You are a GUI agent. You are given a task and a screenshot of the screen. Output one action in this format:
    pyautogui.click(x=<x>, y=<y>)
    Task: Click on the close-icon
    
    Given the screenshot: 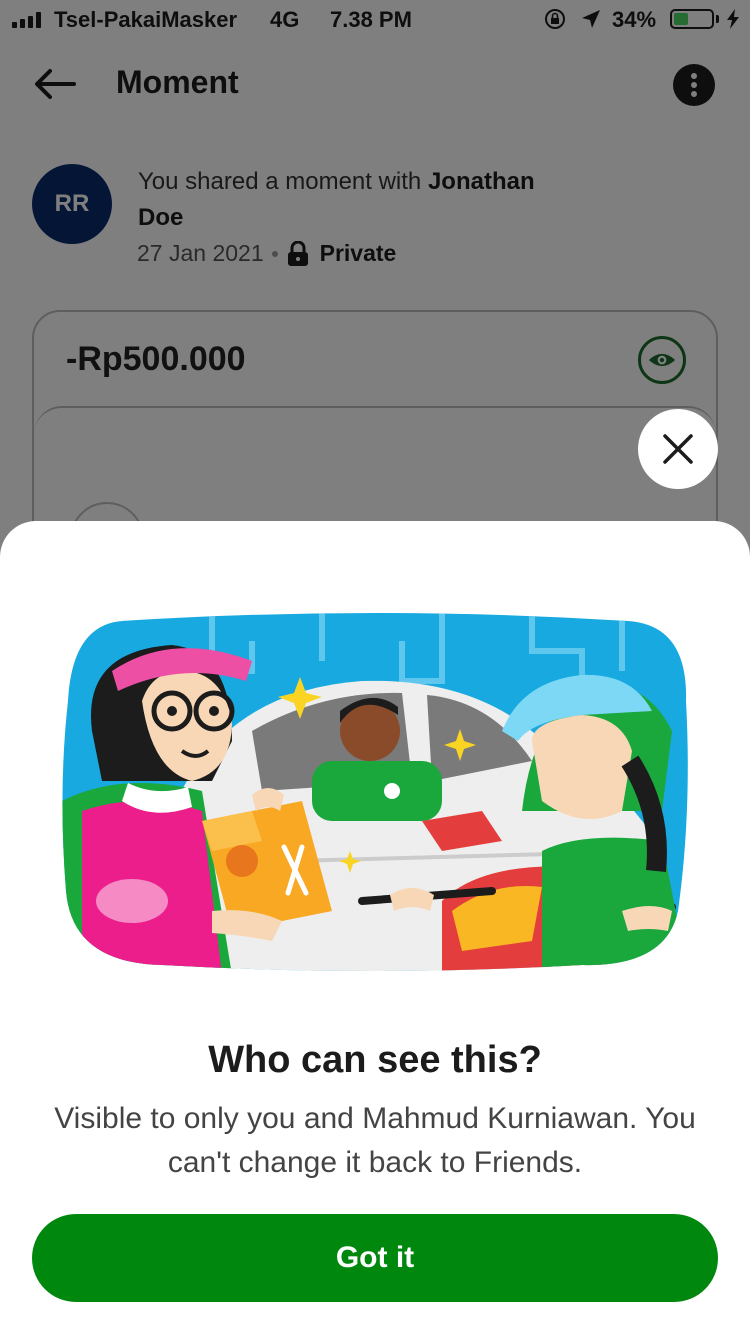 What is the action you would take?
    pyautogui.click(x=678, y=449)
    